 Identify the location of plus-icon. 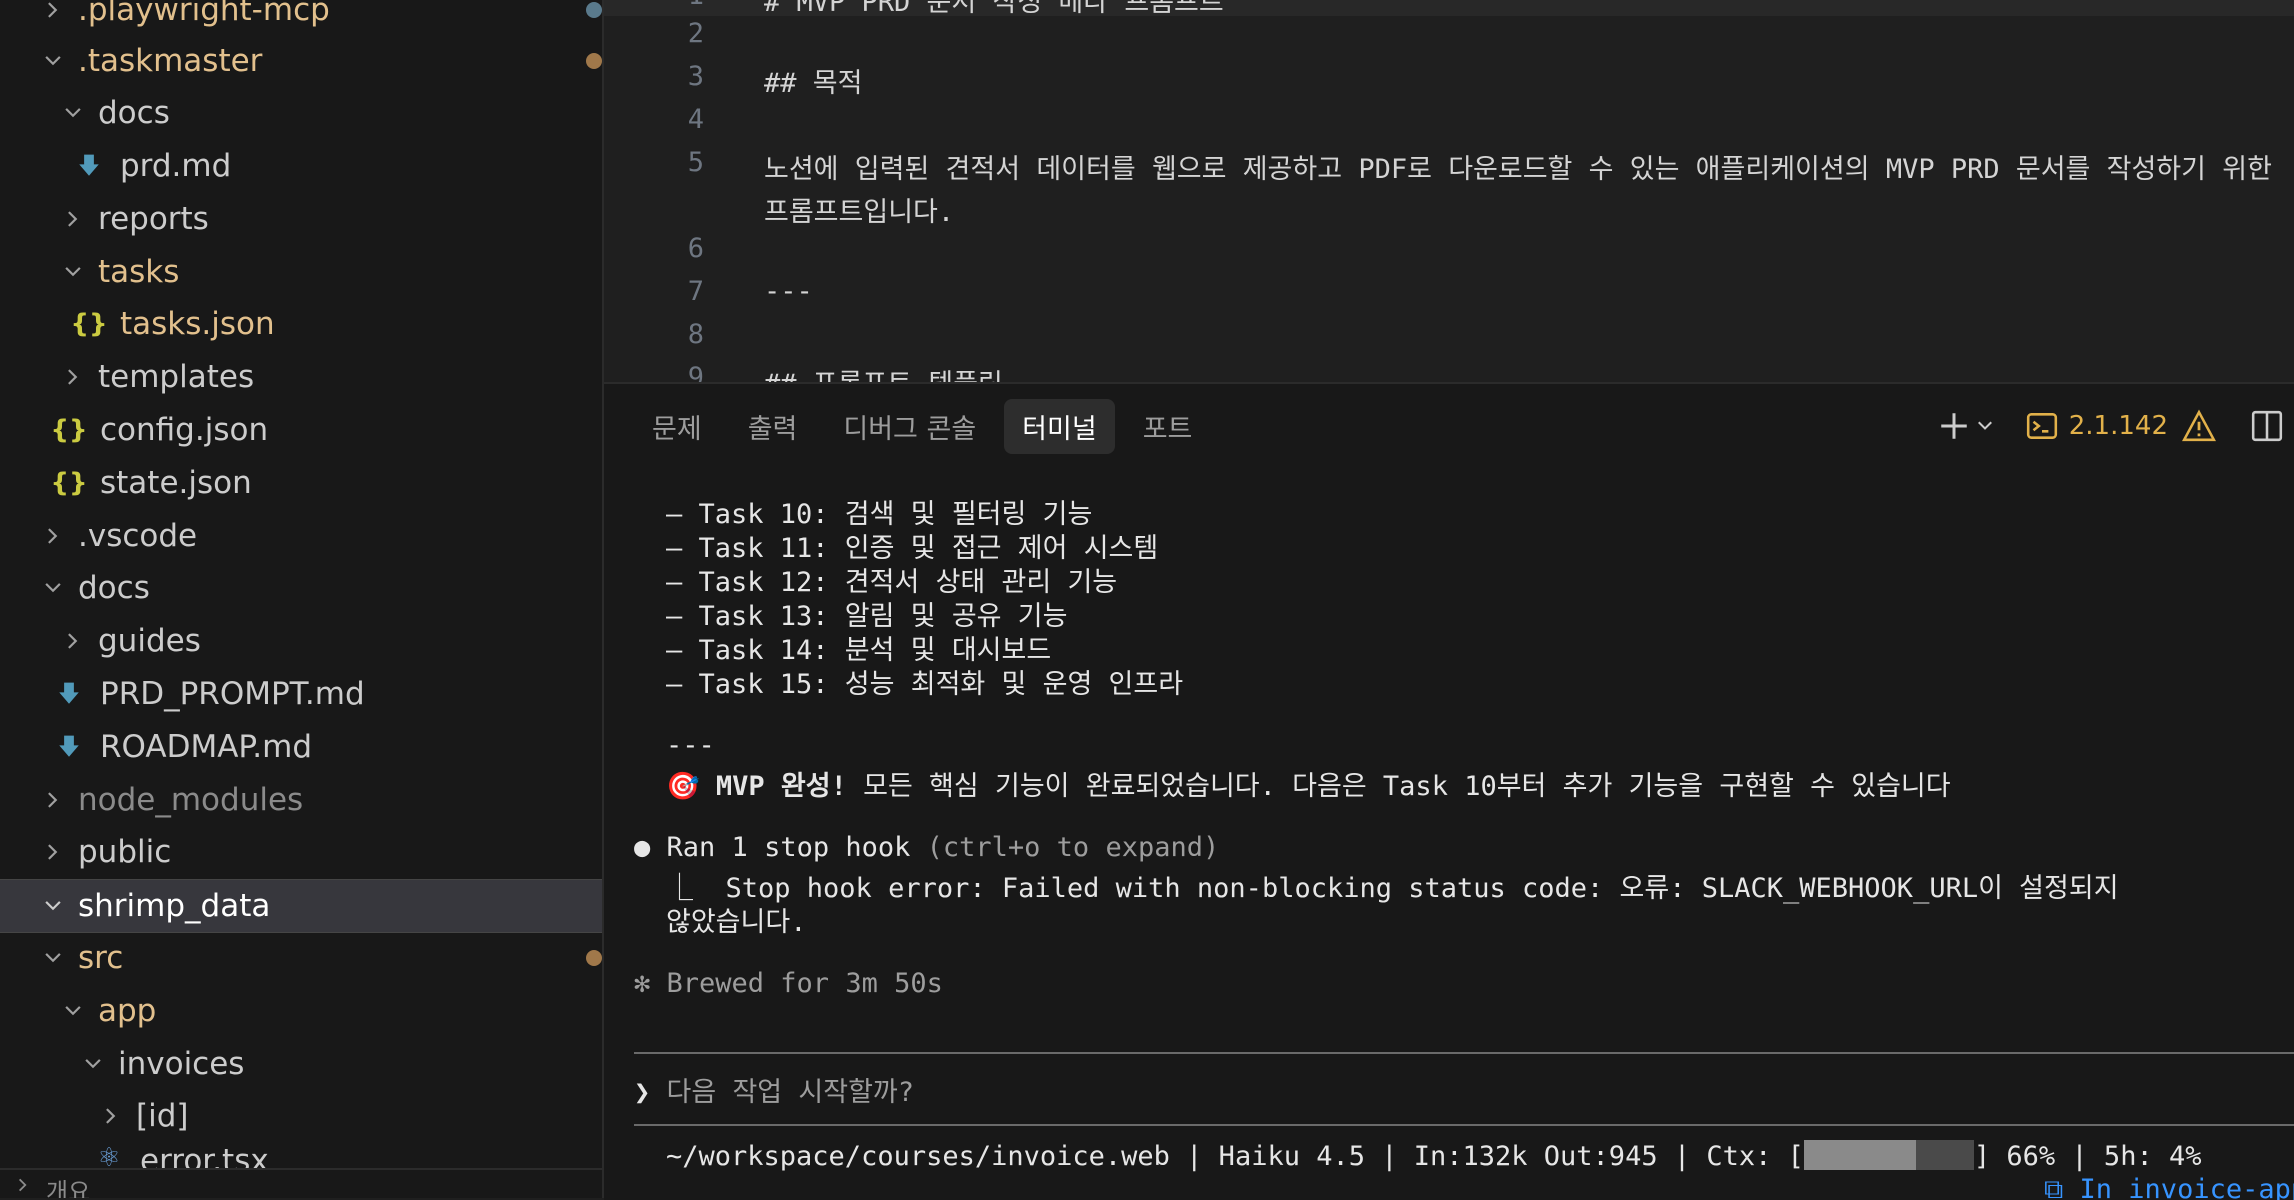
(1954, 426).